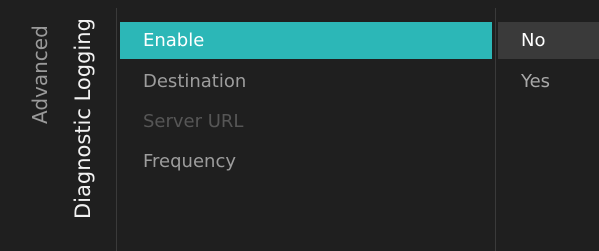  I want to click on breadcrumb-parent: Advanced, so click(40, 74).